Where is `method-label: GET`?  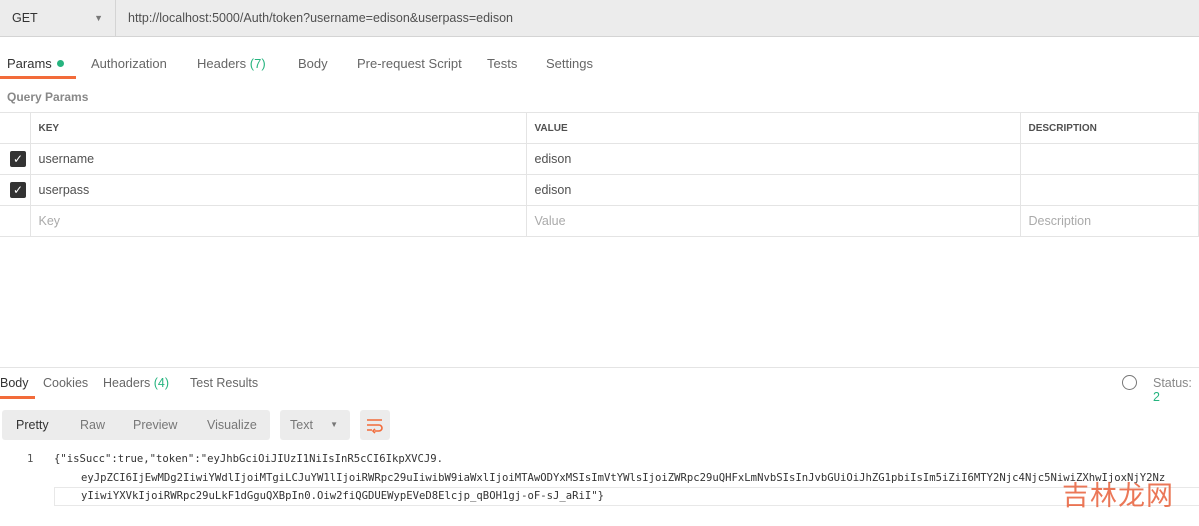
method-label: GET is located at coordinates (25, 18).